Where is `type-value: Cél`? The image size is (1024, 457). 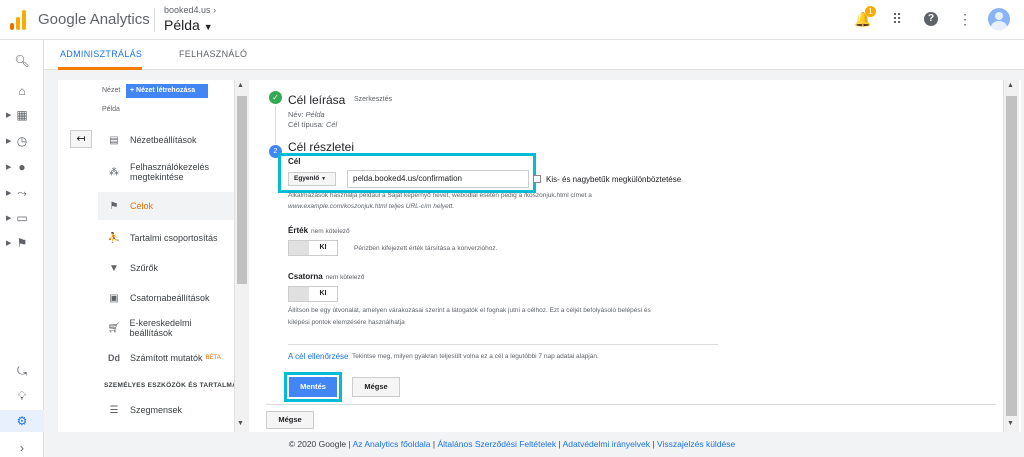
type-value: Cél is located at coordinates (331, 124).